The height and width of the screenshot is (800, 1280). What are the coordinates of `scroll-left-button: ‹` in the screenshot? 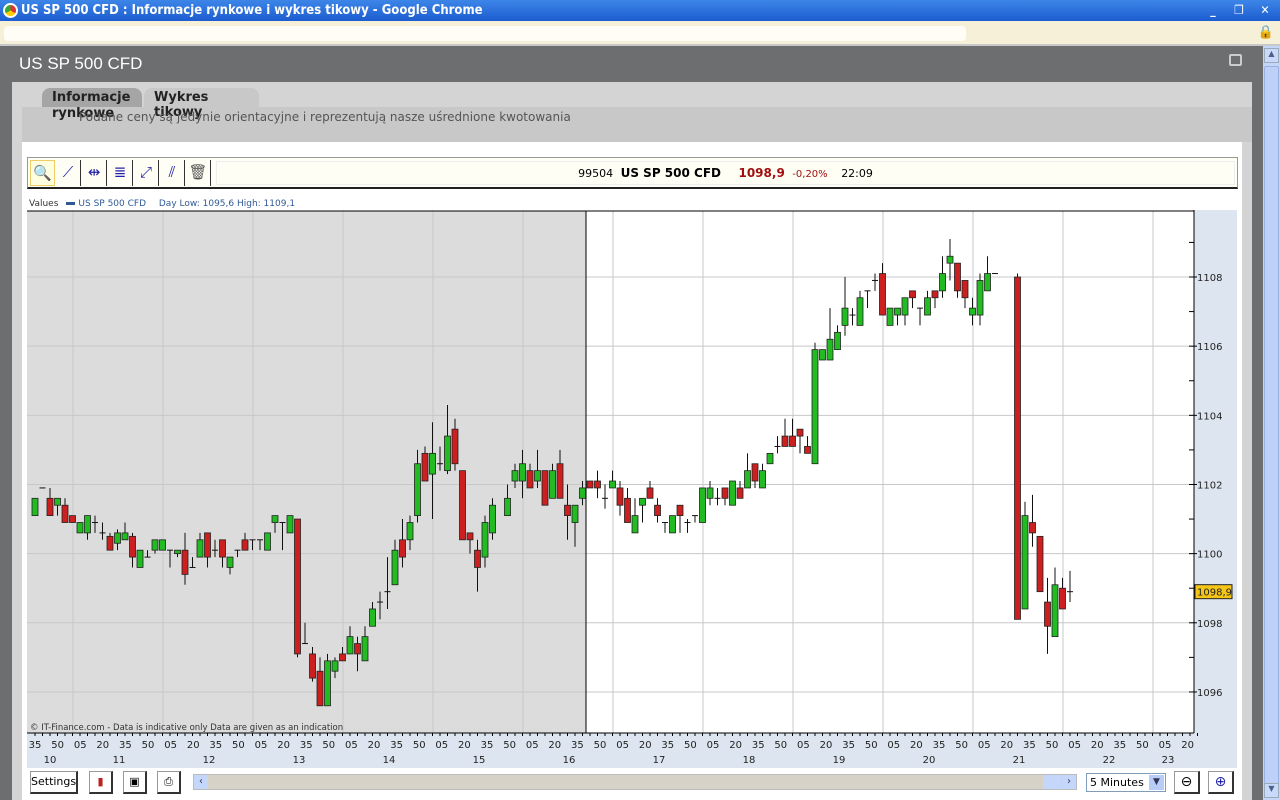 It's located at (201, 782).